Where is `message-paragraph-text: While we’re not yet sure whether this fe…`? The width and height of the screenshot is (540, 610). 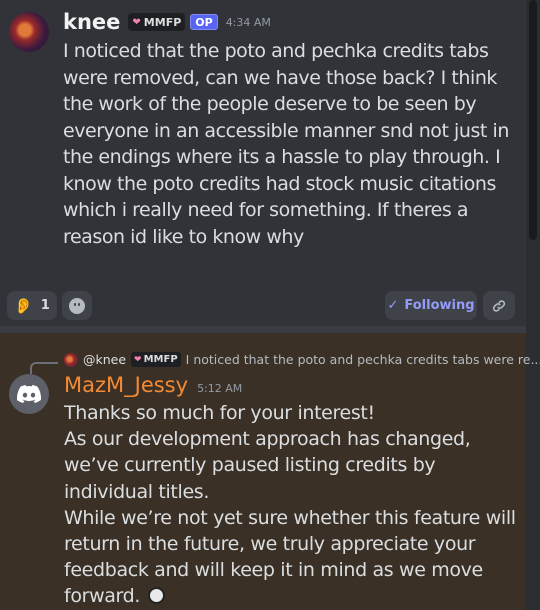 message-paragraph-text: While we’re not yet sure whether this fe… is located at coordinates (290, 557).